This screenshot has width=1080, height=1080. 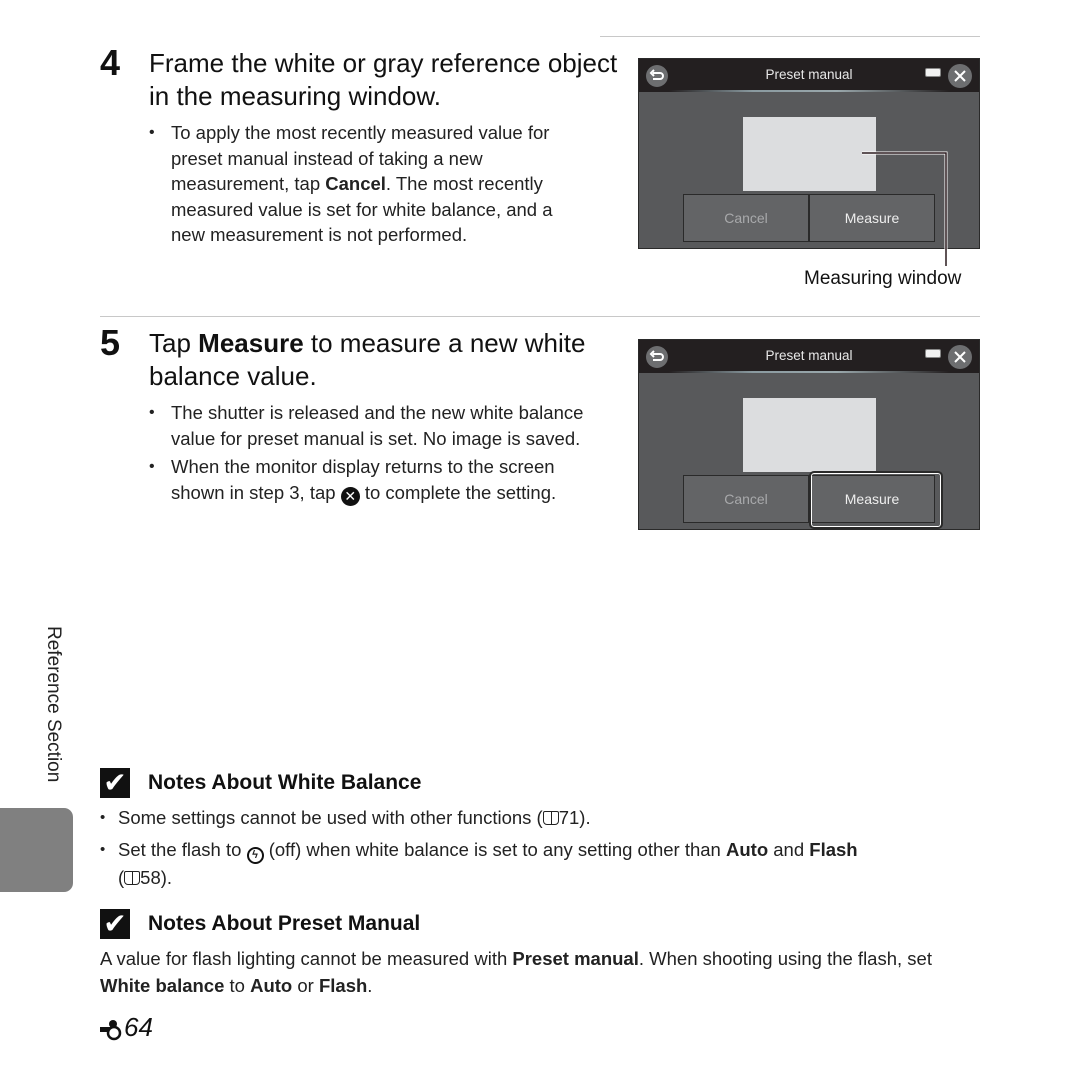 What do you see at coordinates (540, 316) in the screenshot?
I see `section-divider` at bounding box center [540, 316].